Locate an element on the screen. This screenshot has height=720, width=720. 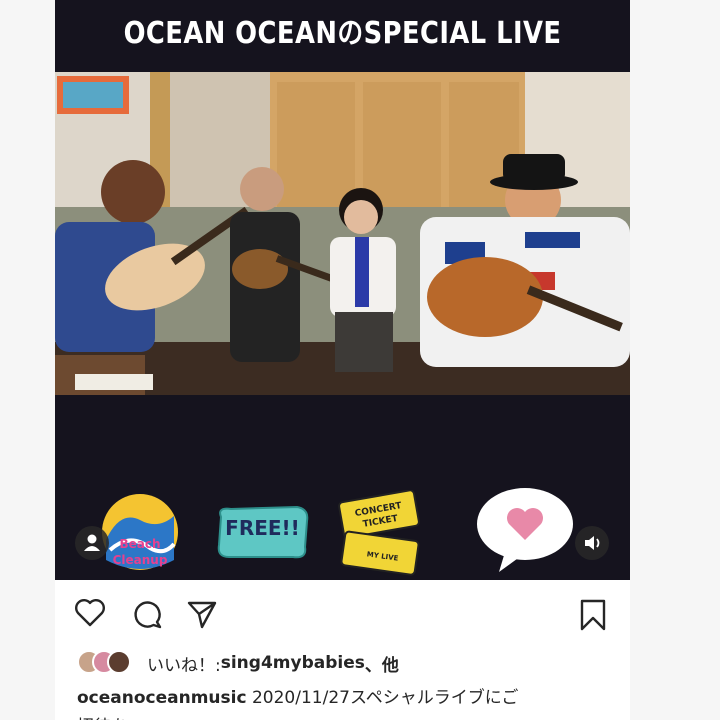
likes-summary: いいね！: sing4mybabies 、他 is located at coordinates (238, 663).